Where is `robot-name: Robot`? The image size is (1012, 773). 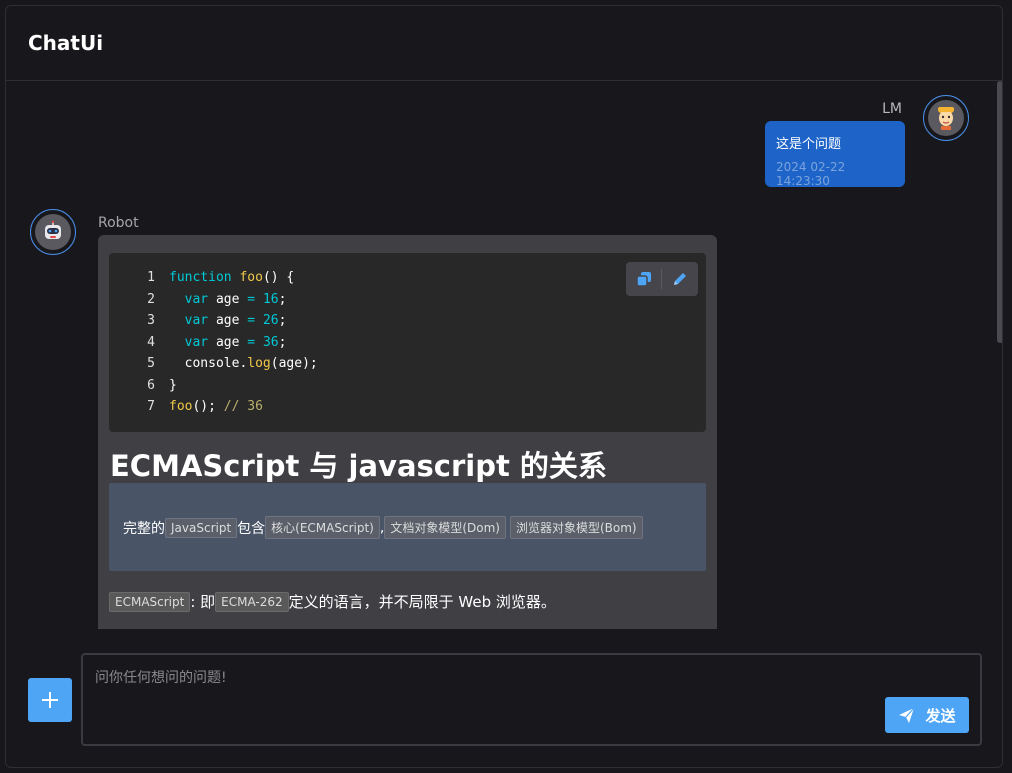
robot-name: Robot is located at coordinates (118, 223).